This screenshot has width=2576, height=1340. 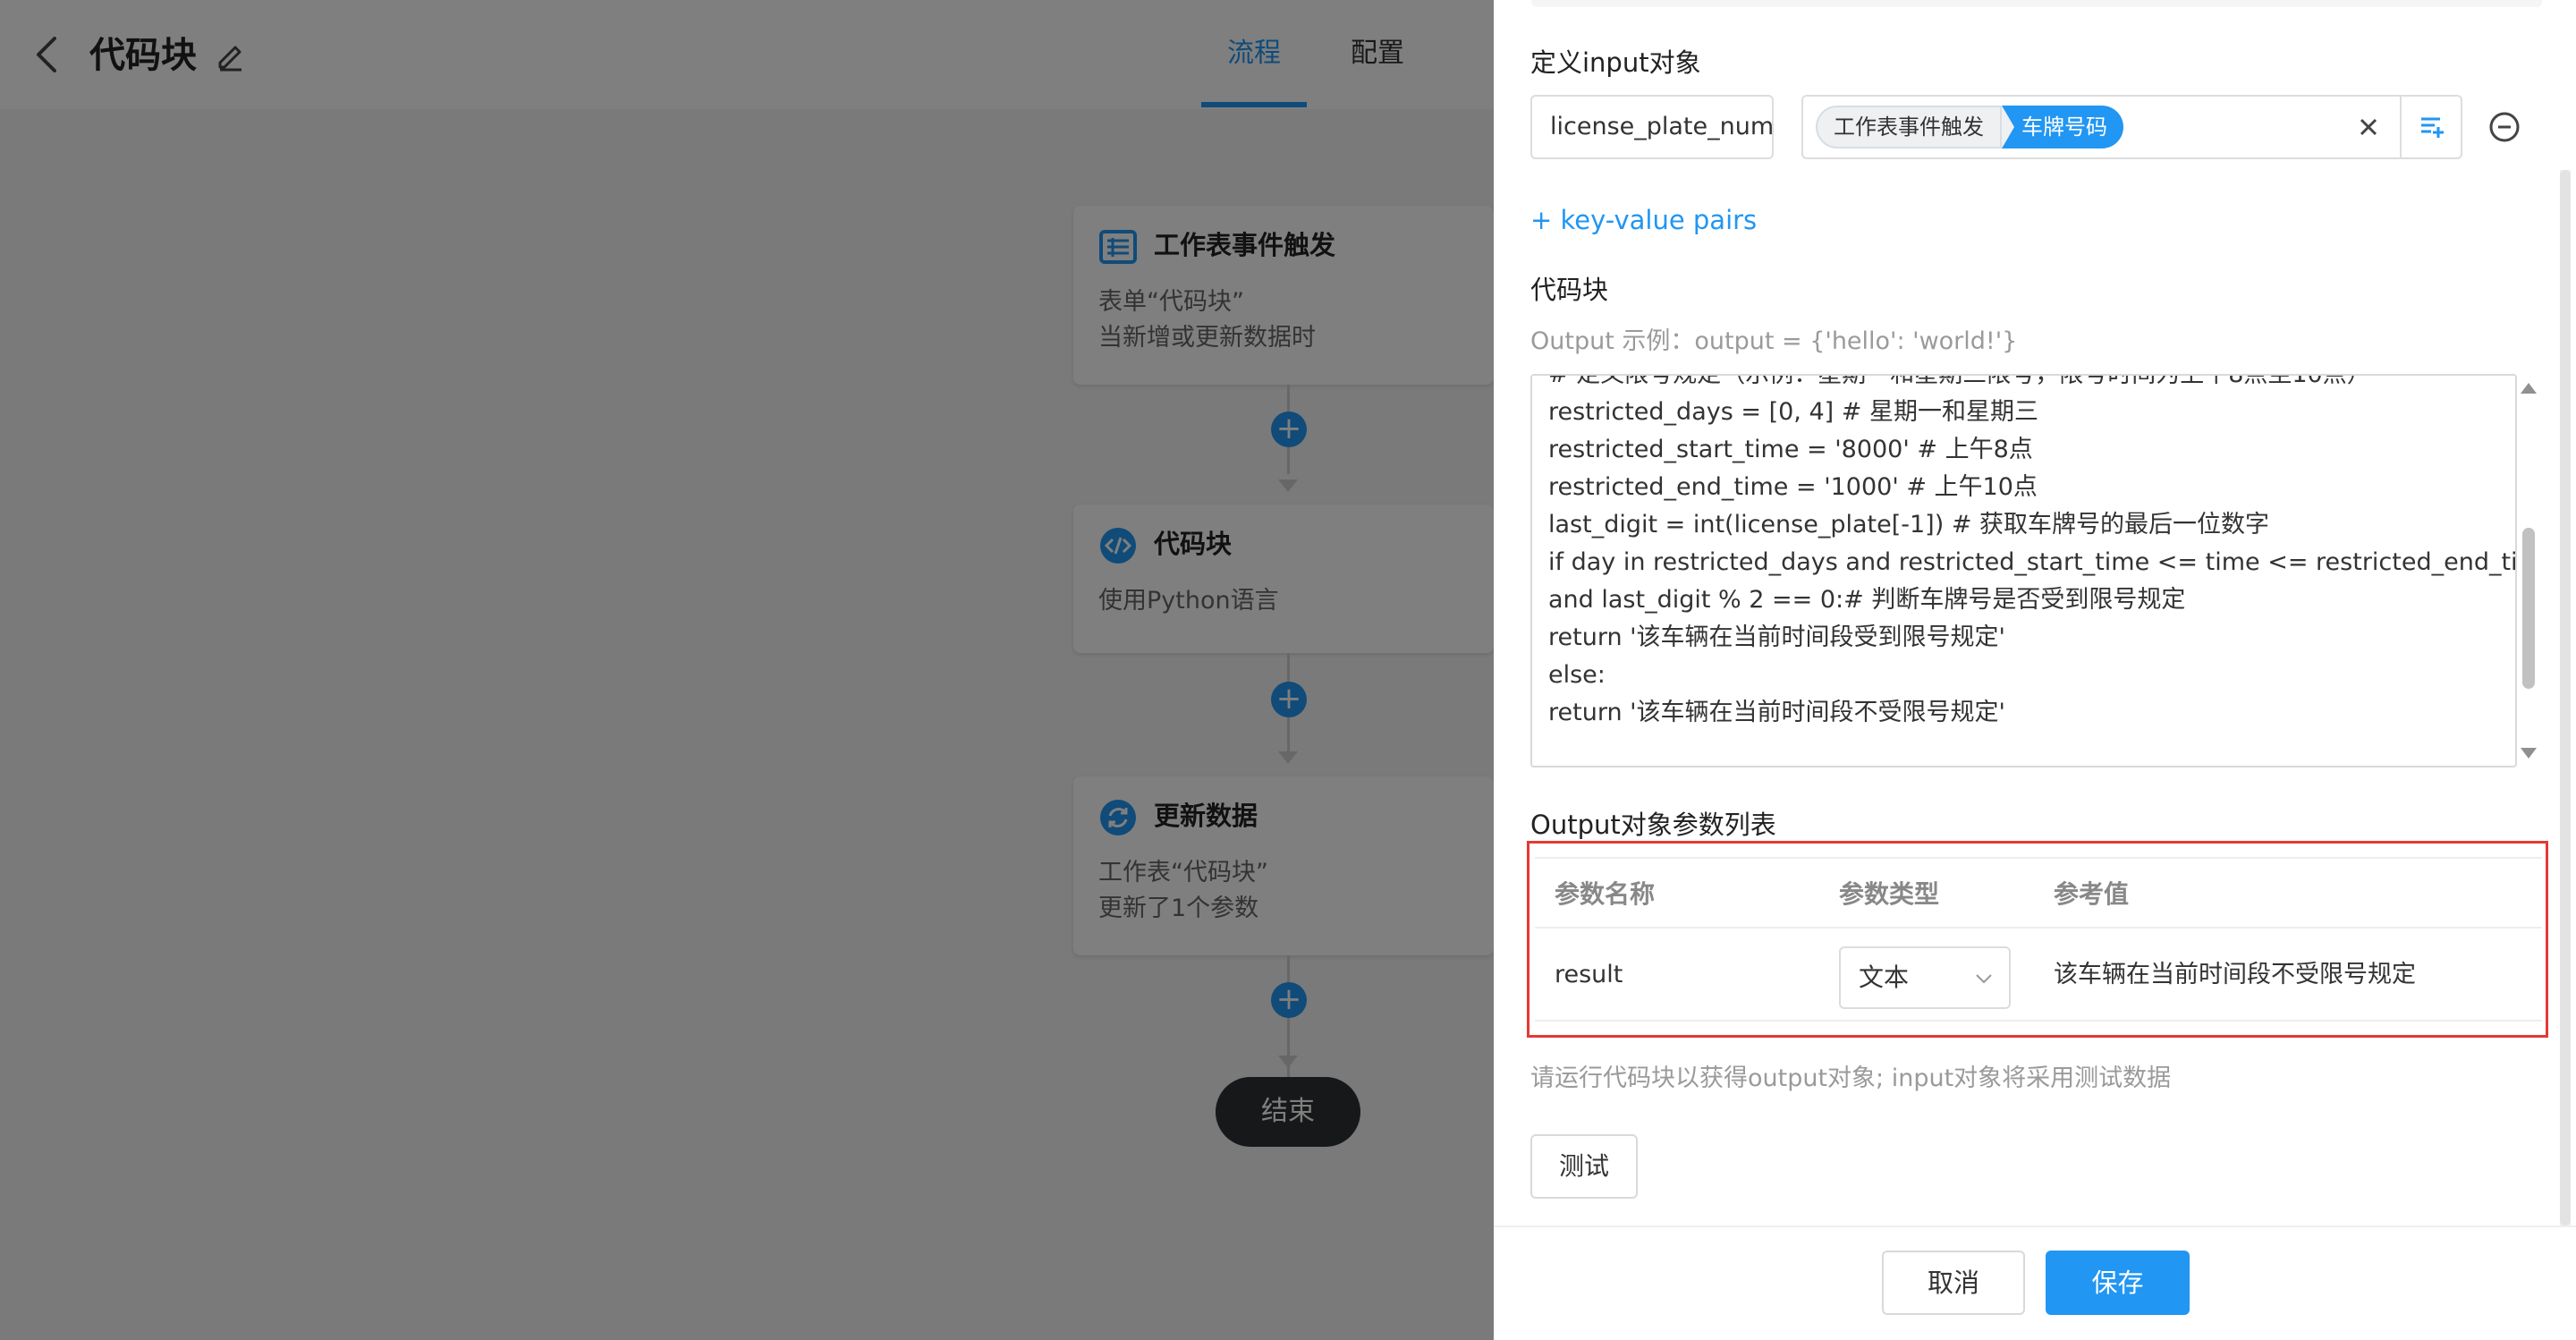 What do you see at coordinates (1589, 974) in the screenshot?
I see `param-name-cell: result` at bounding box center [1589, 974].